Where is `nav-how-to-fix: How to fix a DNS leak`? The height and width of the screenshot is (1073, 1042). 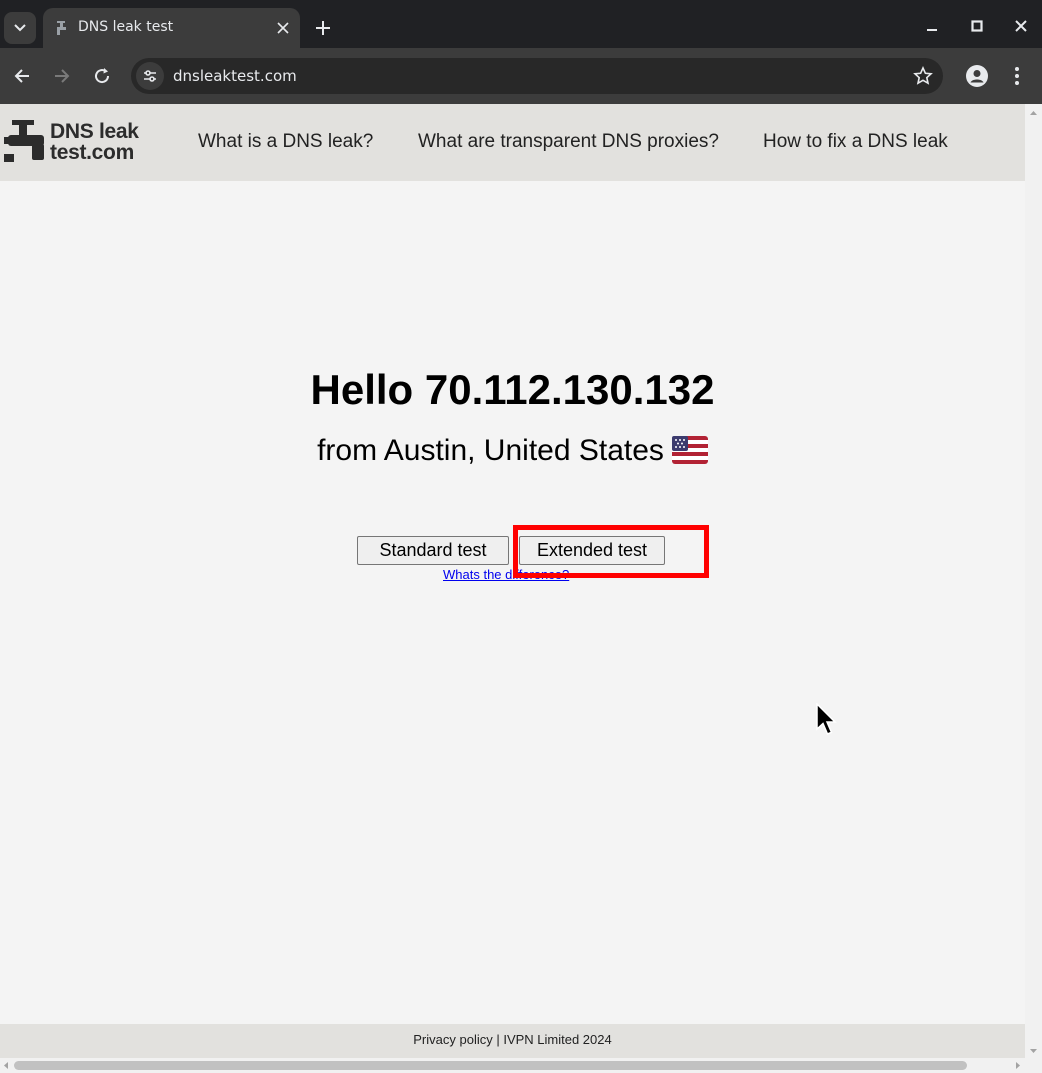
nav-how-to-fix: How to fix a DNS leak is located at coordinates (855, 142).